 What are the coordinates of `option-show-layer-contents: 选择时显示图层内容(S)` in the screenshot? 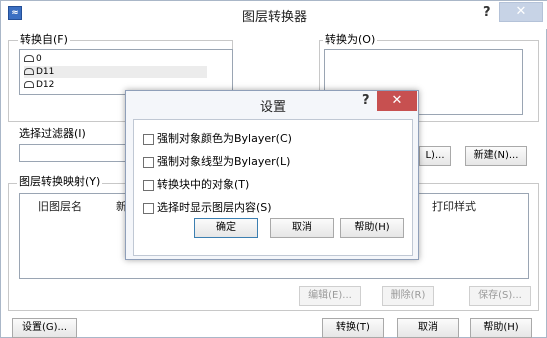 It's located at (207, 207).